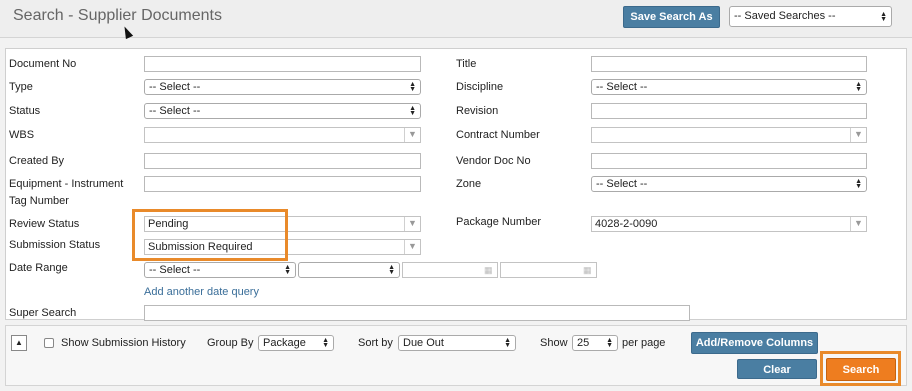 This screenshot has height=391, width=912. What do you see at coordinates (729, 64) in the screenshot?
I see `title-input` at bounding box center [729, 64].